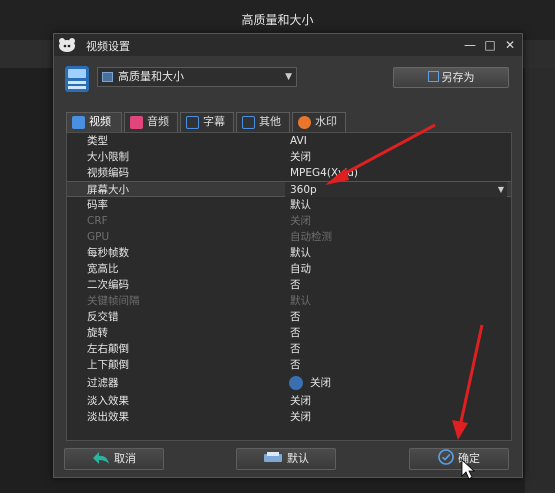 This screenshot has width=555, height=493. Describe the element at coordinates (108, 365) in the screenshot. I see `property-key: 上下颠倒` at that location.